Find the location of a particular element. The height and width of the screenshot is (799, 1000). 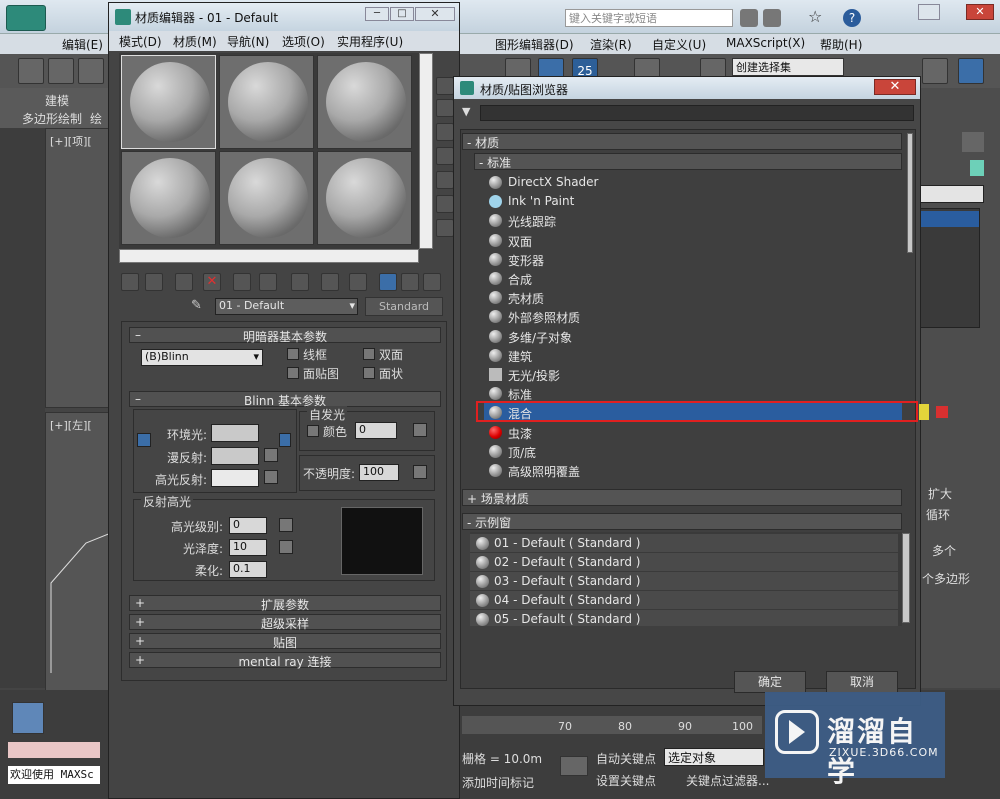

material-item: 外部参照材质 is located at coordinates (693, 316).